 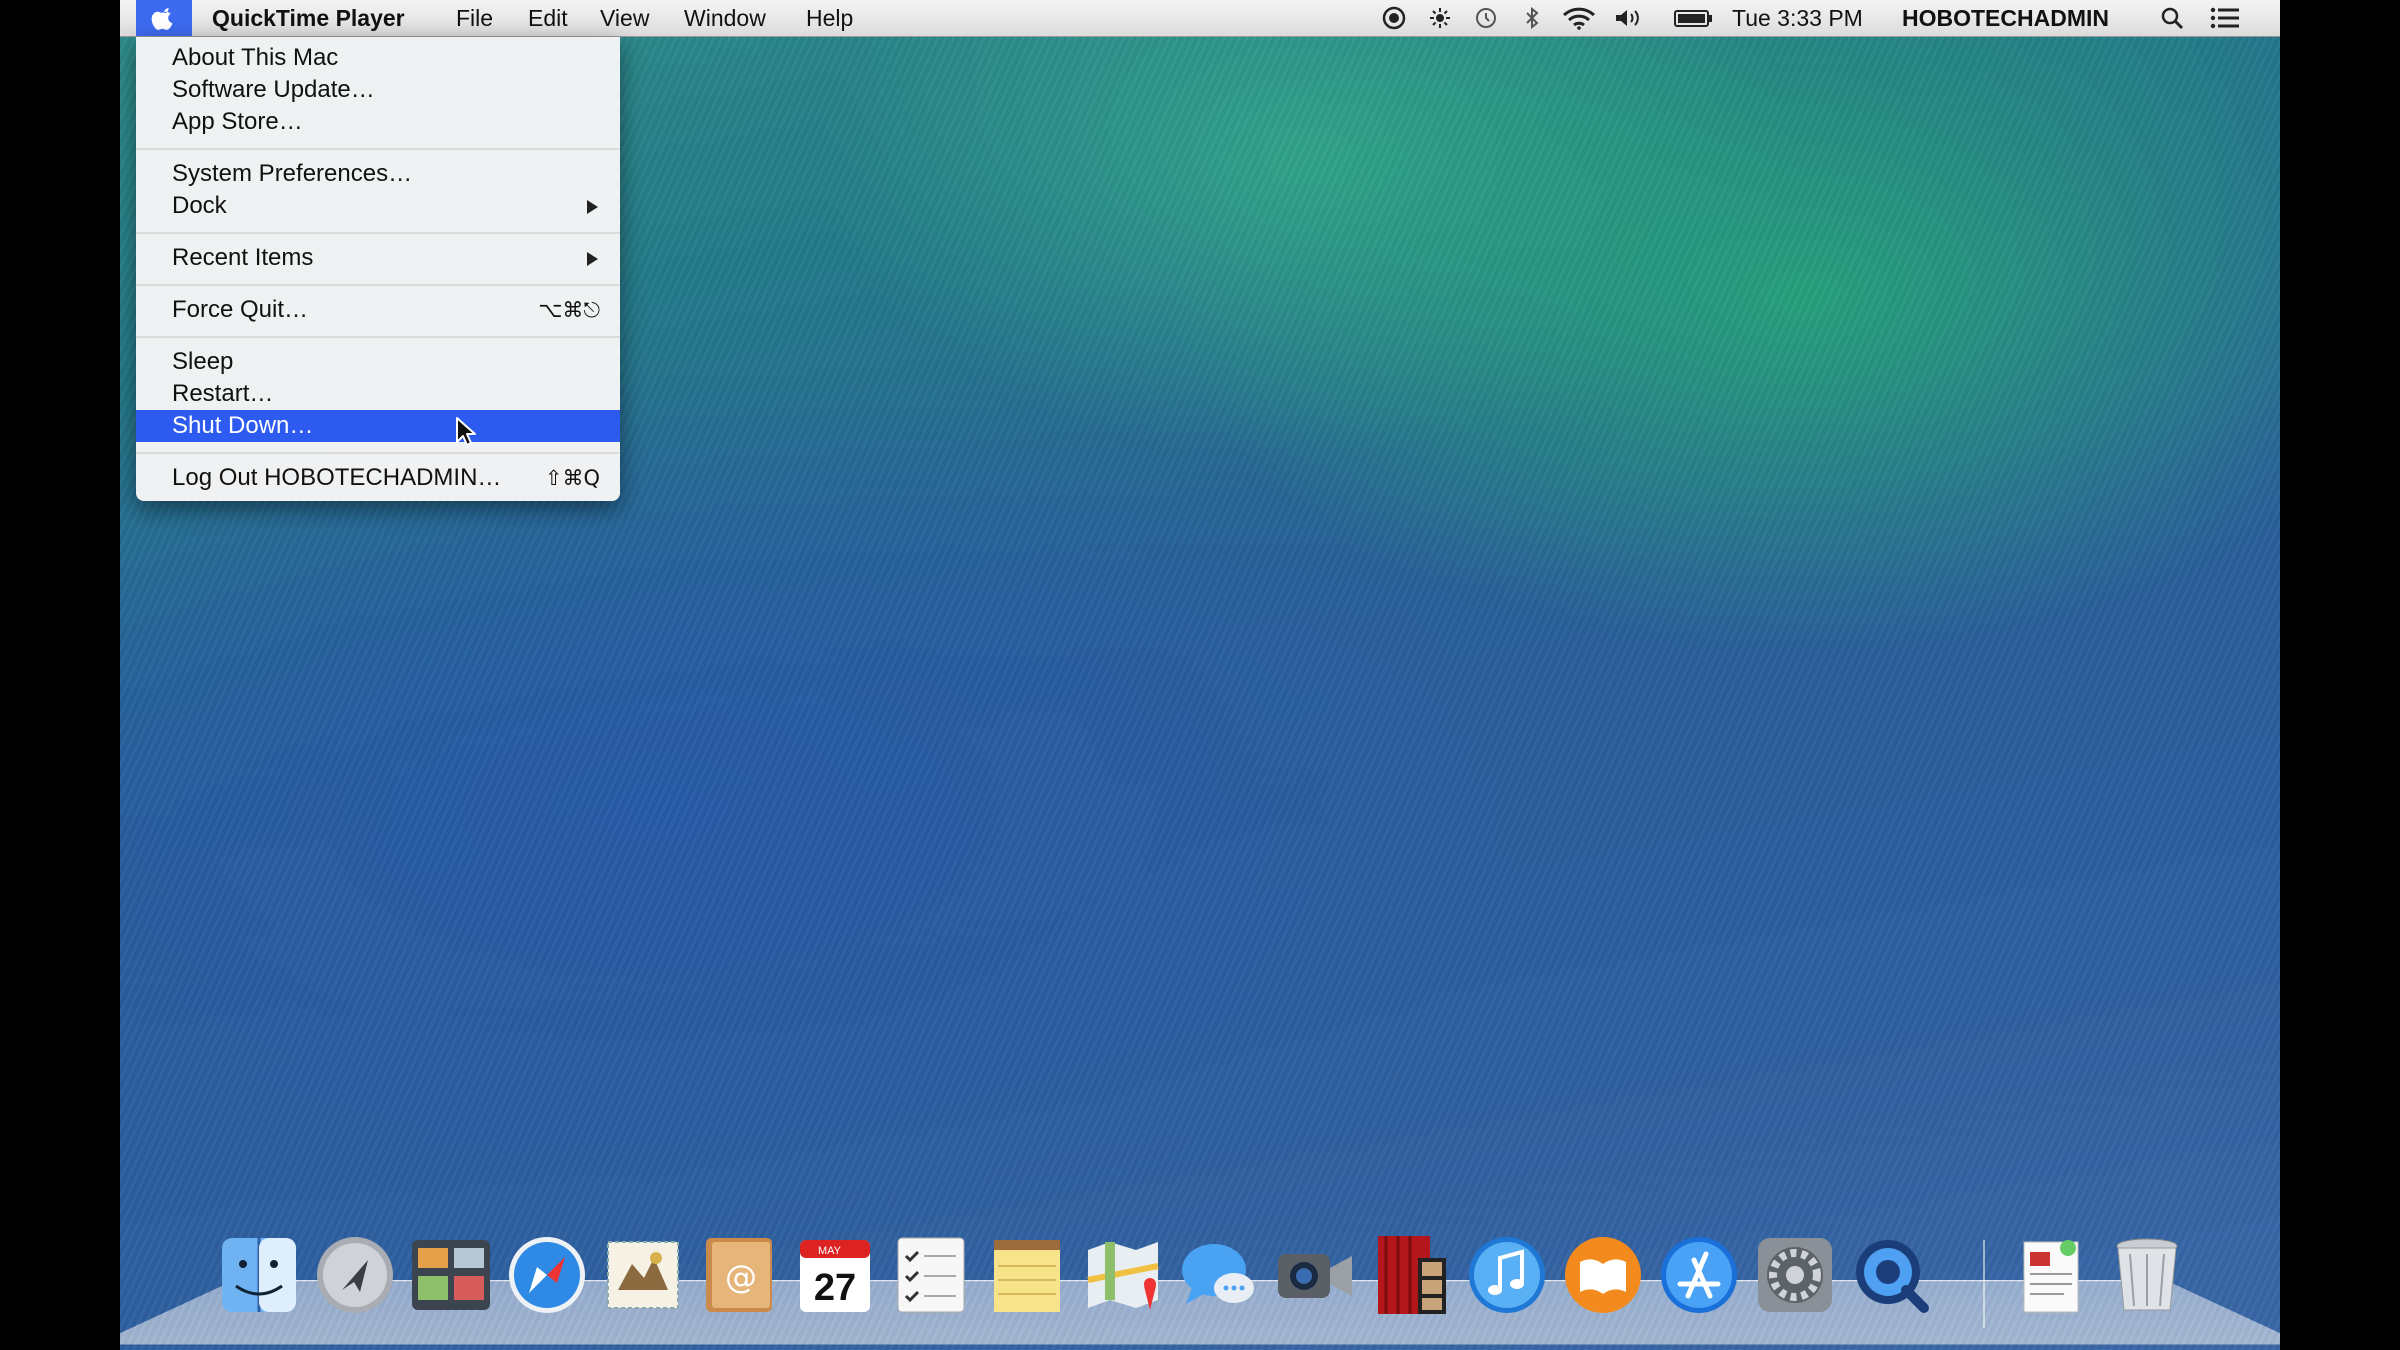 What do you see at coordinates (624, 18) in the screenshot?
I see `menu-view: View` at bounding box center [624, 18].